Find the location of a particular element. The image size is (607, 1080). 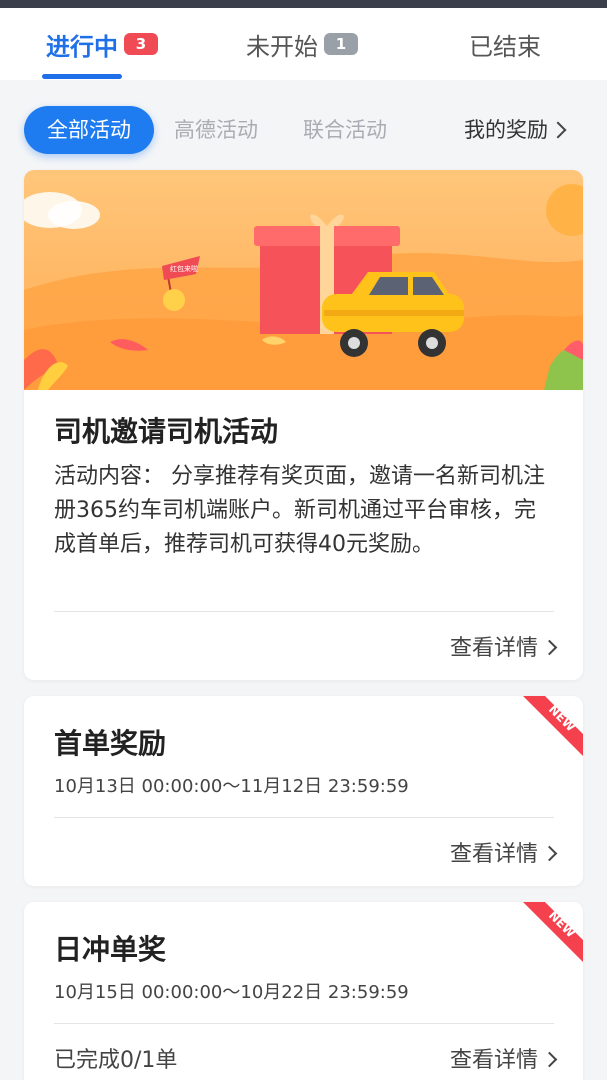

activity-filter-bar: 全部活动 高德活动 联合活动 我的奖励 is located at coordinates (303, 130).